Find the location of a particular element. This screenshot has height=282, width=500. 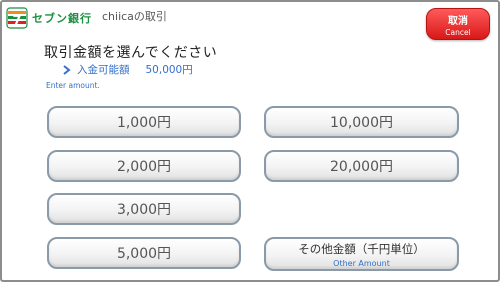

amount-label: 3,000円 is located at coordinates (144, 210).